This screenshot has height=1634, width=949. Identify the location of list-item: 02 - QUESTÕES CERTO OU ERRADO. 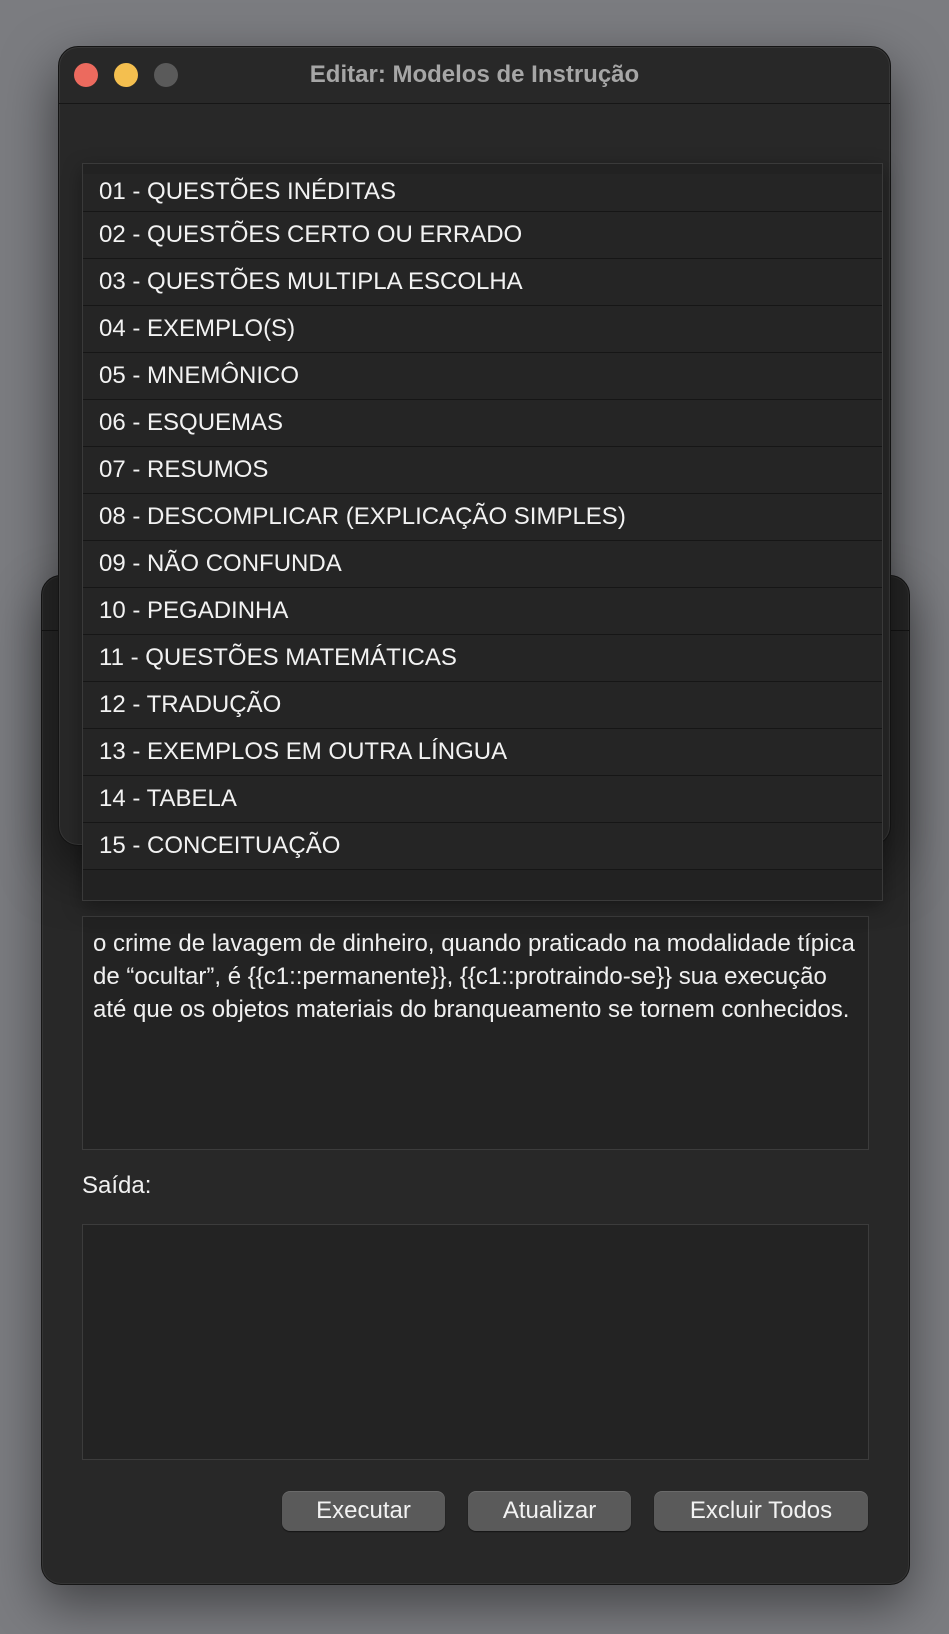
(482, 235).